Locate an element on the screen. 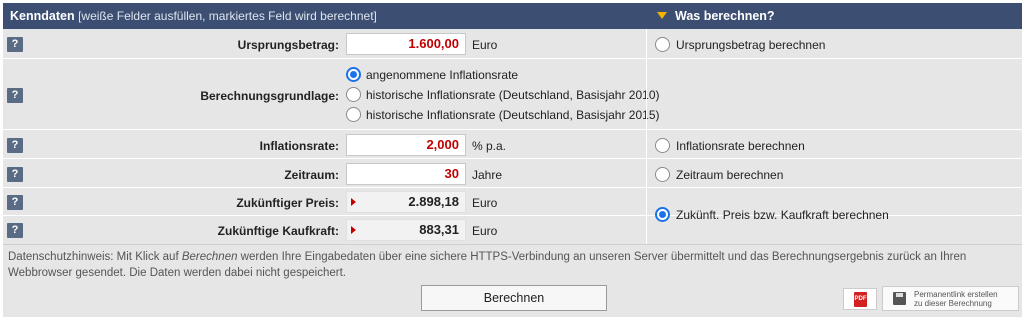 The height and width of the screenshot is (317, 1024). label-berechnungsgrundlage: Berechnungsgrundlage: is located at coordinates (269, 96).